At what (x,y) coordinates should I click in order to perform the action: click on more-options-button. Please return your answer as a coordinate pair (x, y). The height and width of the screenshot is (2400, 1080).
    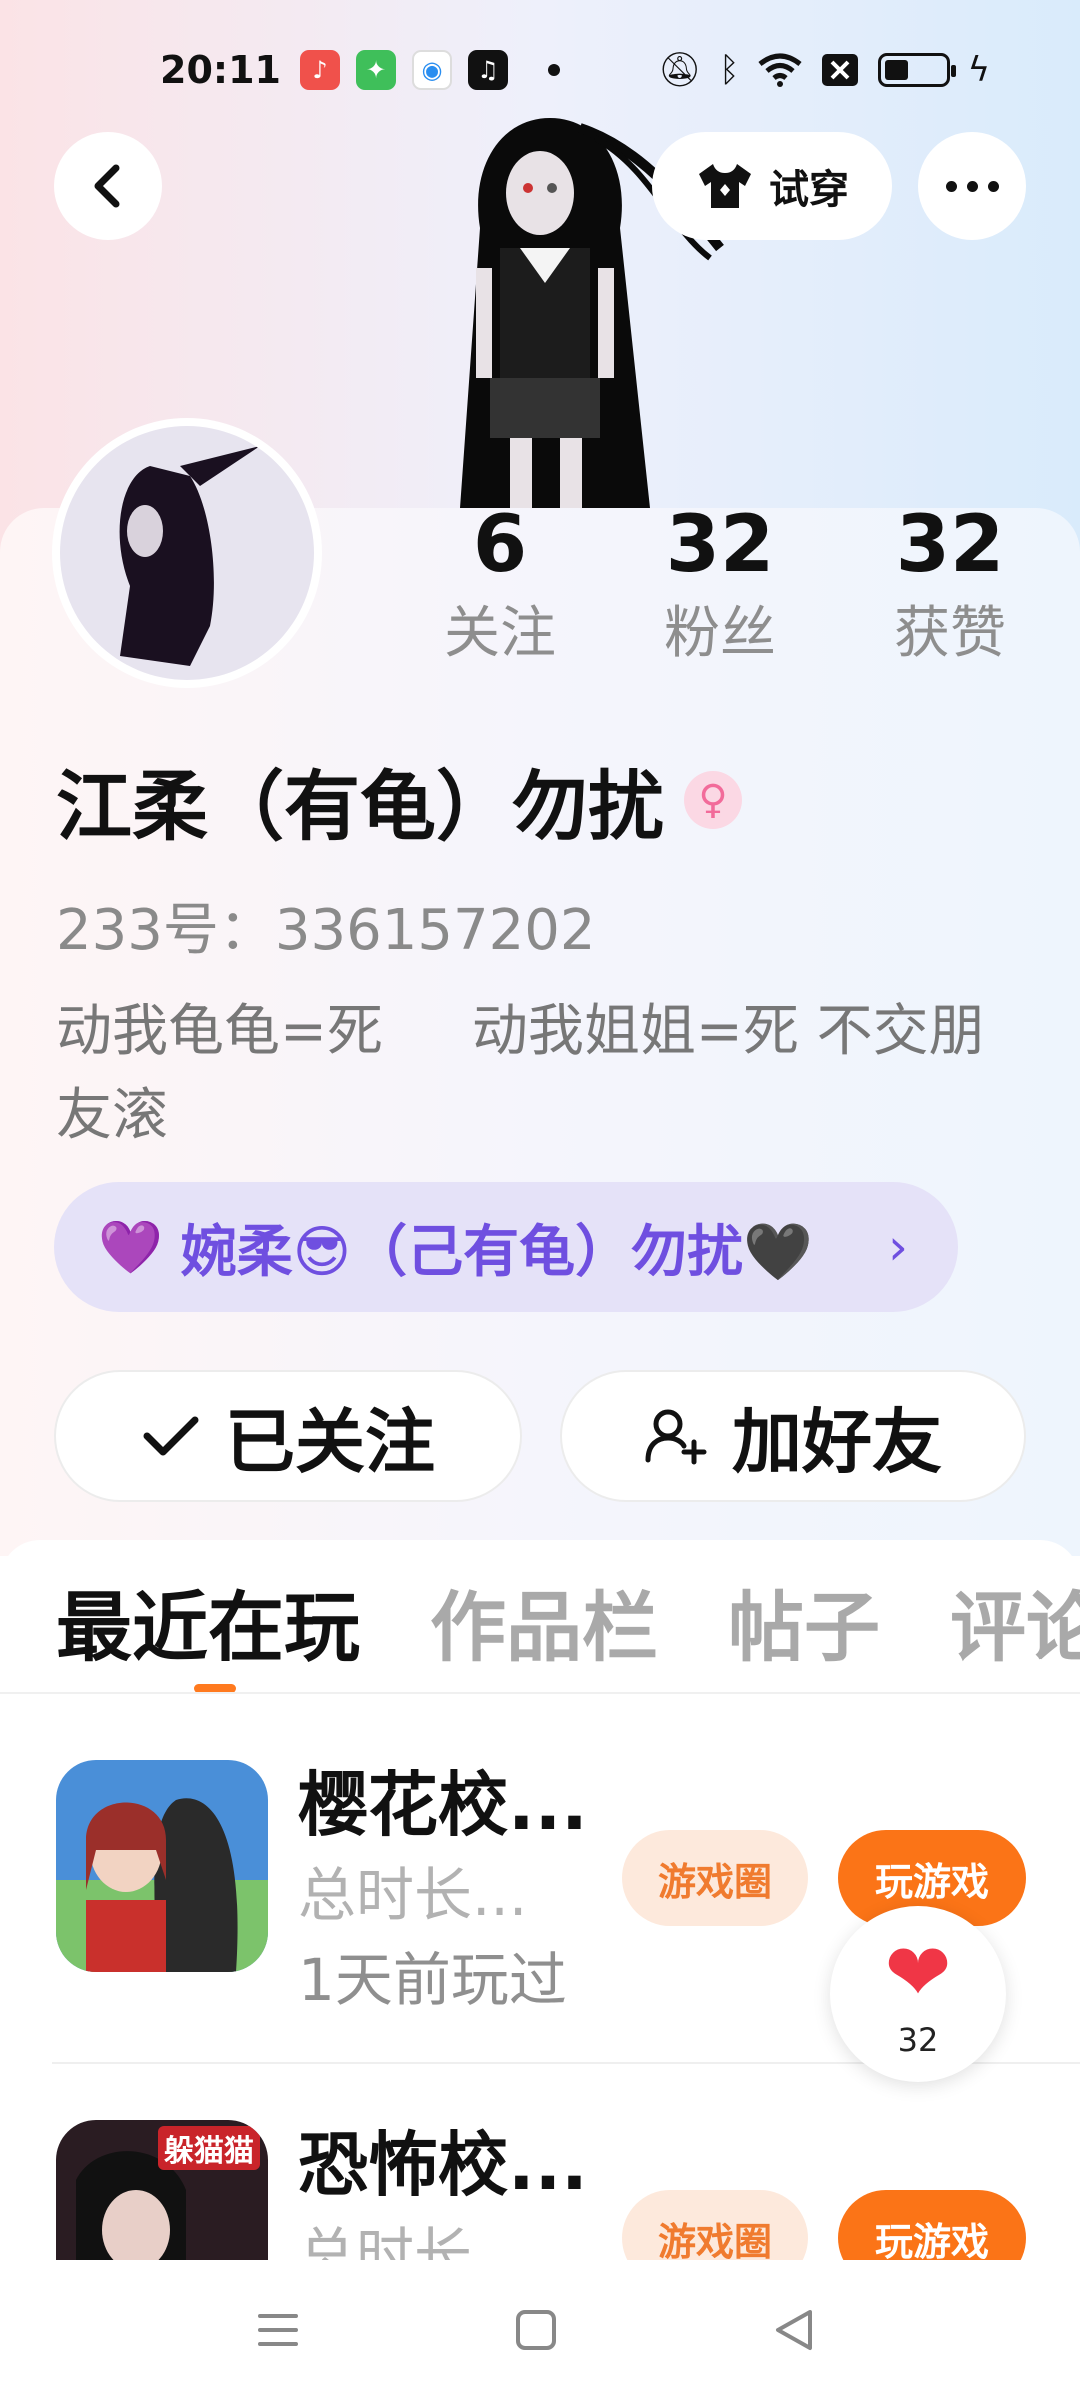
    Looking at the image, I should click on (972, 186).